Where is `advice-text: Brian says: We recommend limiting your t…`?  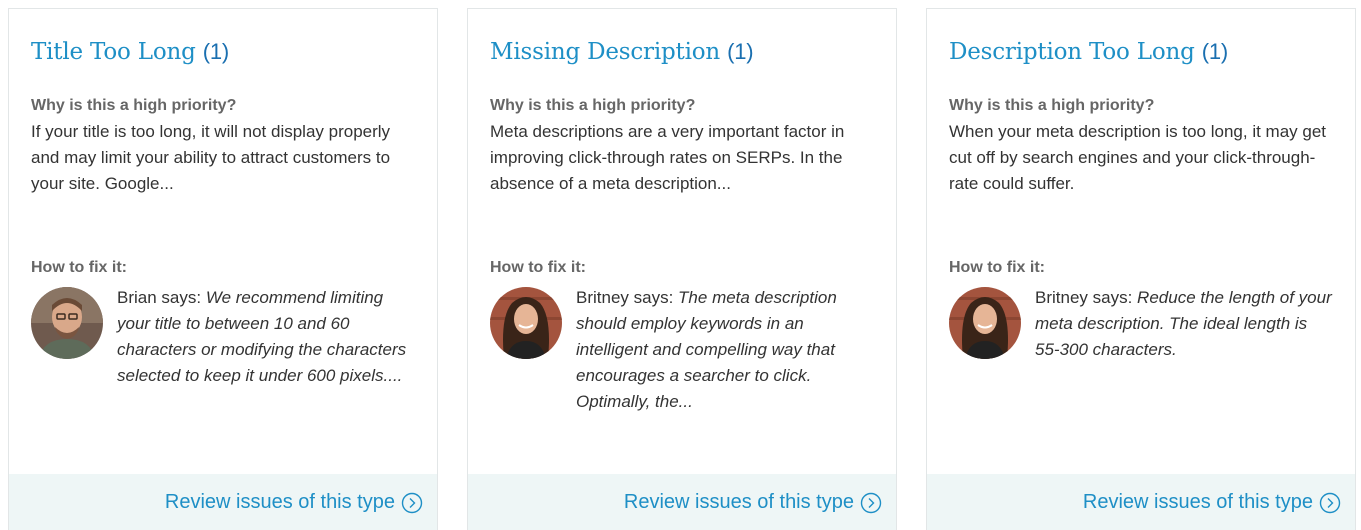 advice-text: Brian says: We recommend limiting your t… is located at coordinates (266, 337).